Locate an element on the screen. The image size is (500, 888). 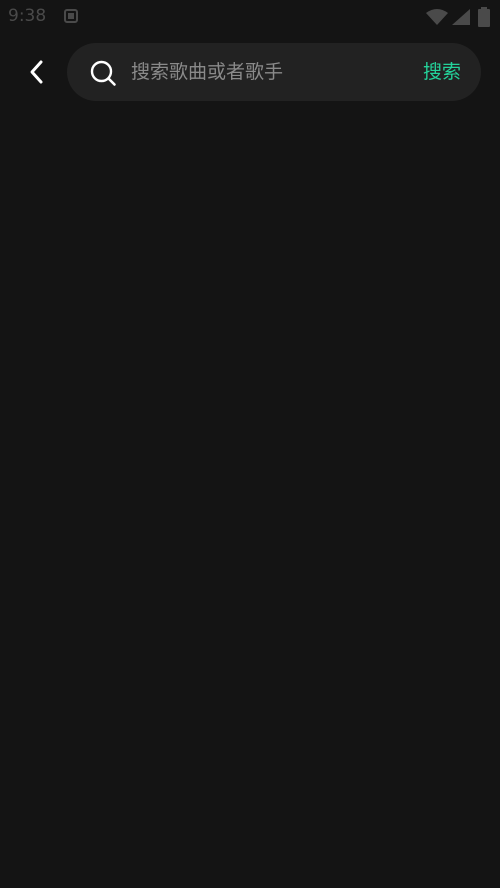
search-input is located at coordinates (266, 72).